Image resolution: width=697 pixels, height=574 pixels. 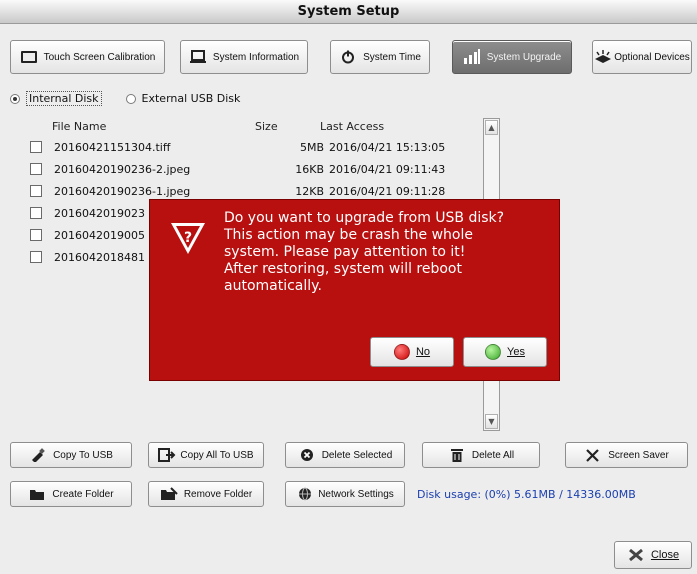 I want to click on touch-screen-calibration-button: Touch Screen Calibration, so click(x=87, y=57).